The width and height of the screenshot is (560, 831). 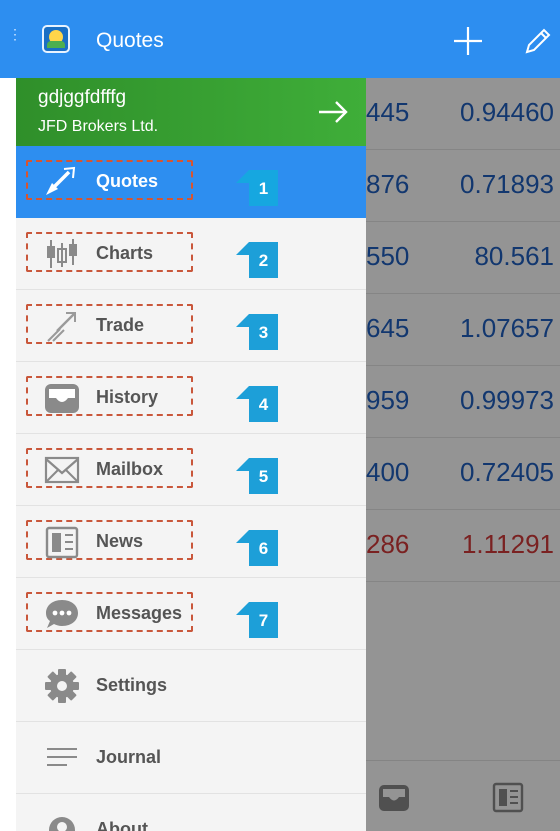 What do you see at coordinates (191, 326) in the screenshot?
I see `menu-item-trade: Trade 3` at bounding box center [191, 326].